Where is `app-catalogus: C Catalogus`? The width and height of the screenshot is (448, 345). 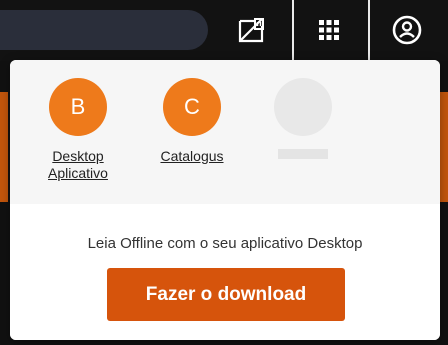 app-catalogus: C Catalogus is located at coordinates (192, 121).